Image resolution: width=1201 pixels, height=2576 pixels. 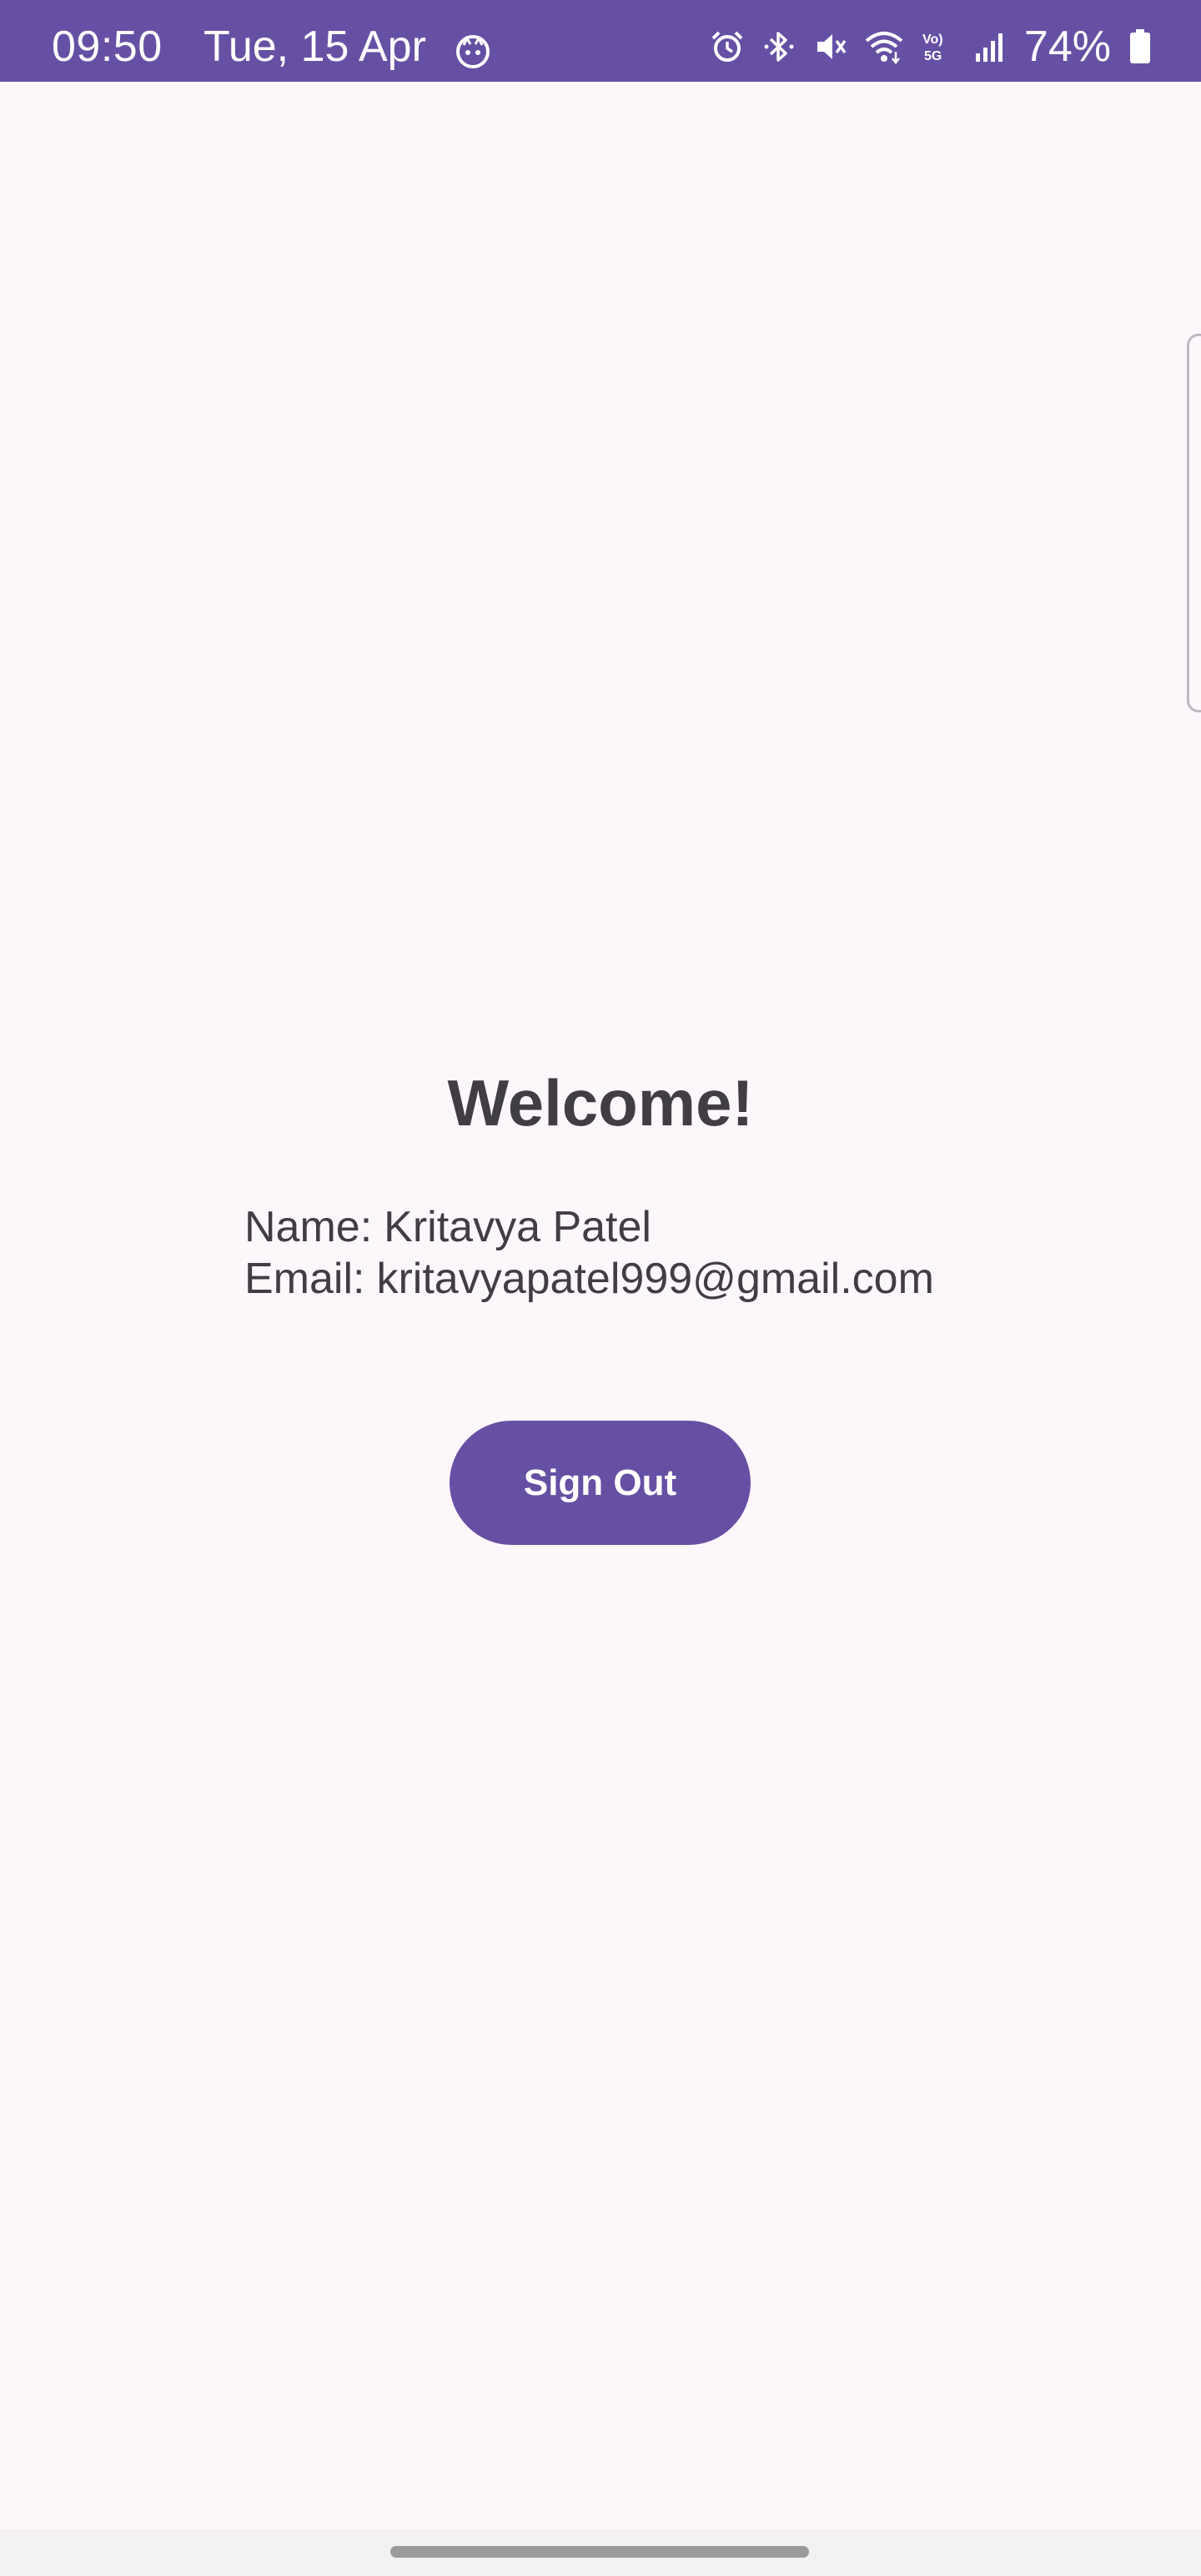 What do you see at coordinates (832, 46) in the screenshot?
I see `mute-icon` at bounding box center [832, 46].